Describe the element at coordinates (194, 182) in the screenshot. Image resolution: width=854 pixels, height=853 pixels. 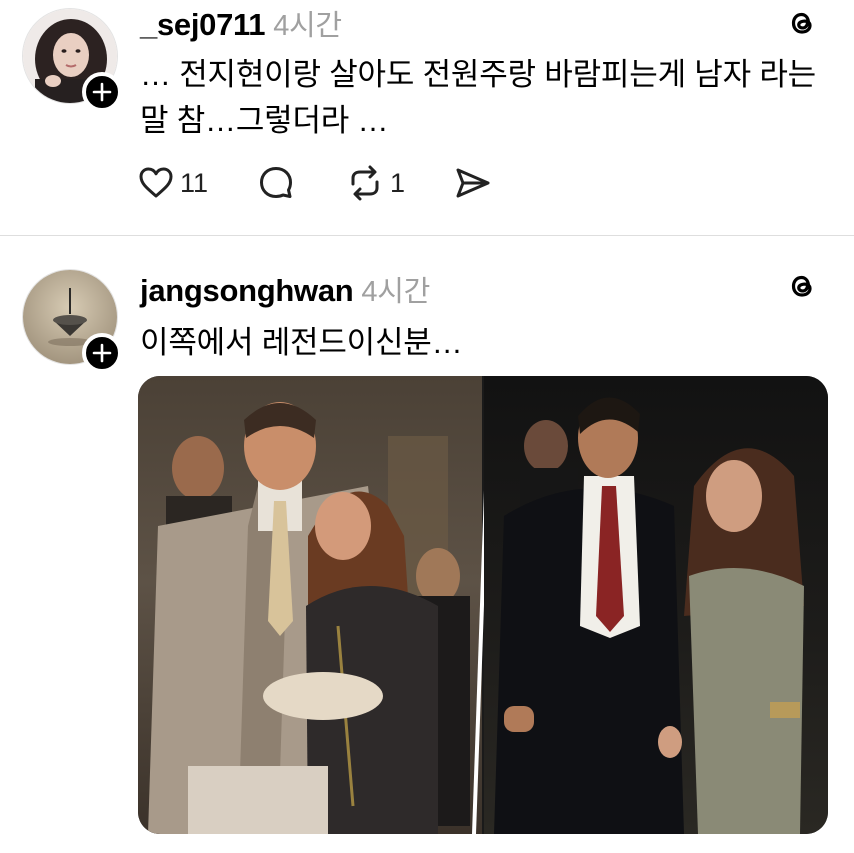
I see `like-count: 11` at that location.